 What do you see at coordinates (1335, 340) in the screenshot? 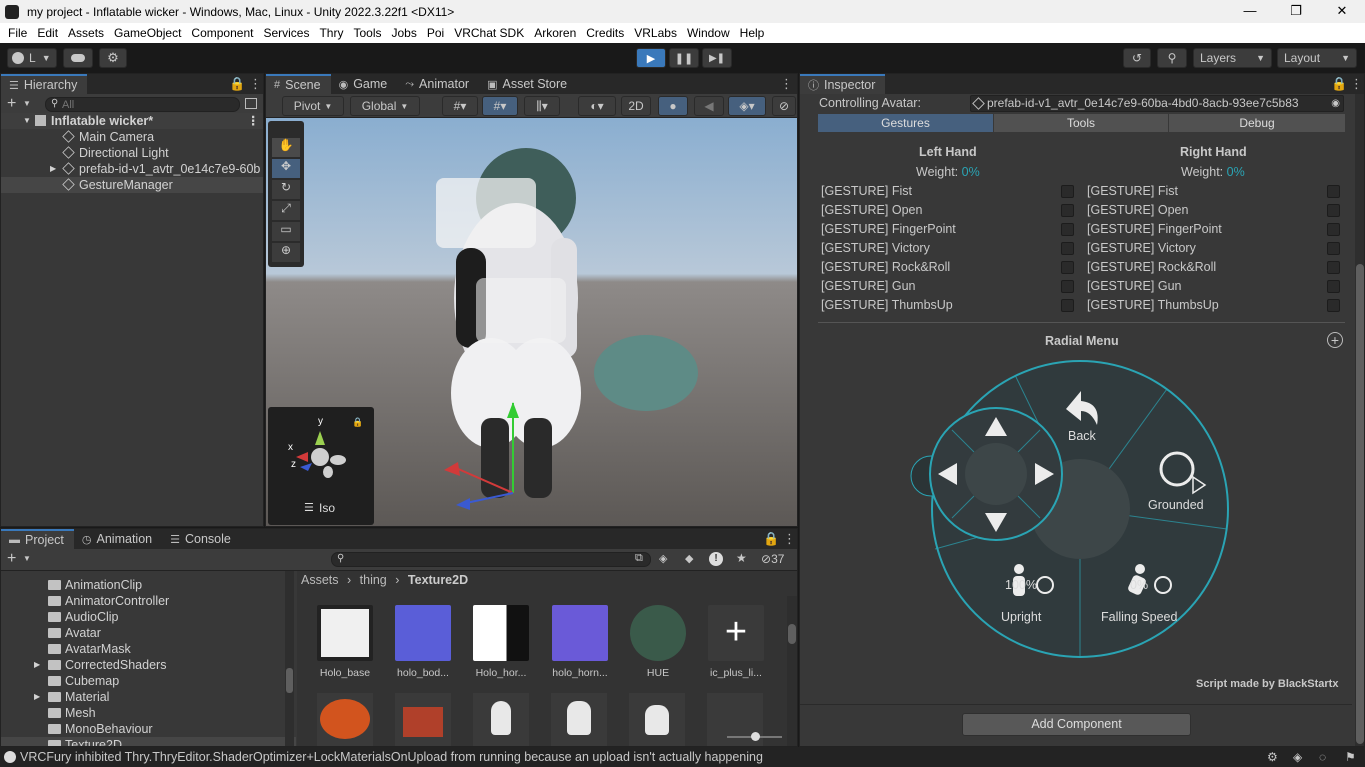
I see `add-circle-icon: +` at bounding box center [1335, 340].